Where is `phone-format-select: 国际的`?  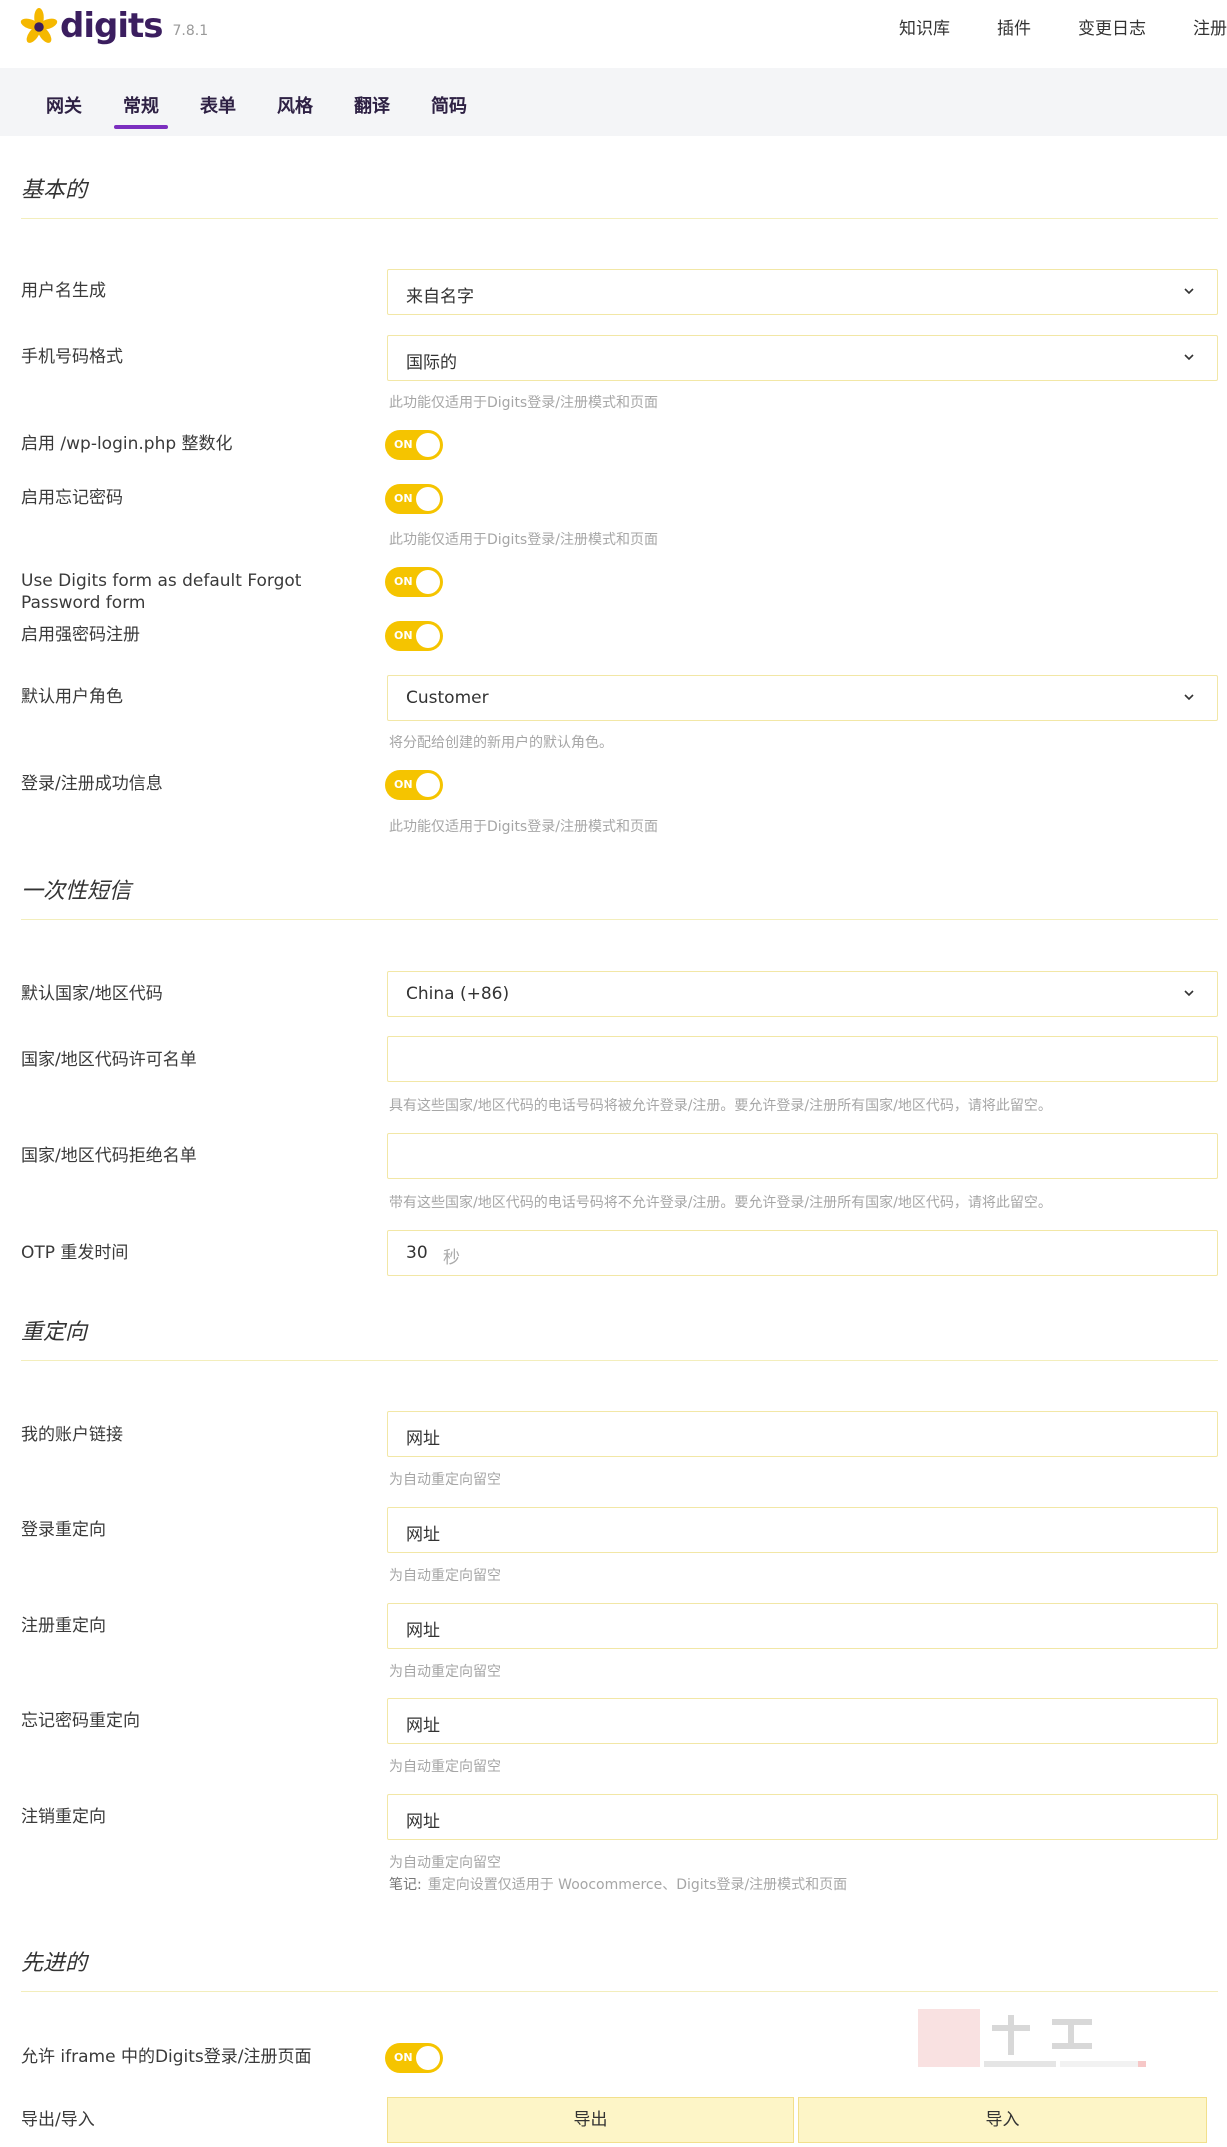
phone-format-select: 国际的 is located at coordinates (802, 358).